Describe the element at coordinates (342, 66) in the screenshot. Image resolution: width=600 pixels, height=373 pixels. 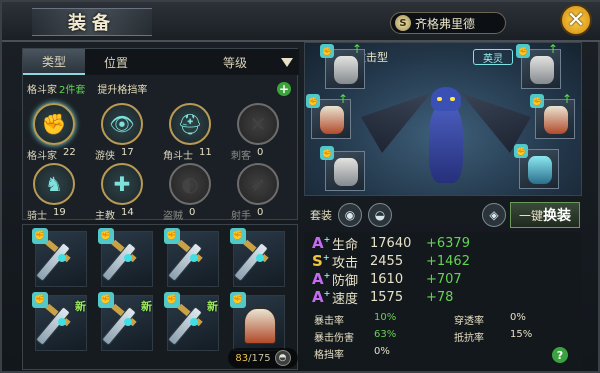
I see `equip-slot-weapon: ✊ ↑` at that location.